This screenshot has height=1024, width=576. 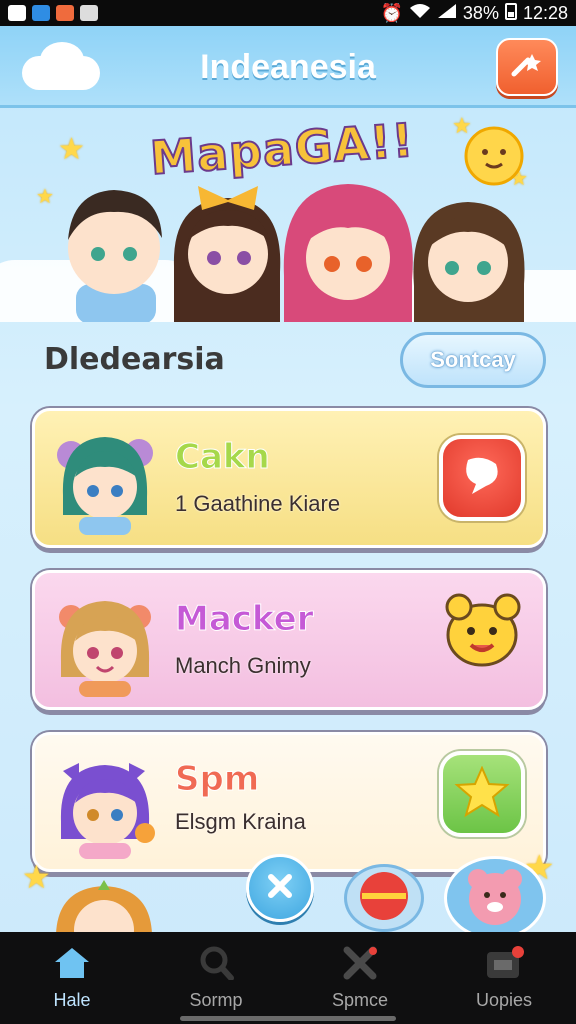 I want to click on list-item: Macker Manch Gnimy, so click(x=289, y=640).